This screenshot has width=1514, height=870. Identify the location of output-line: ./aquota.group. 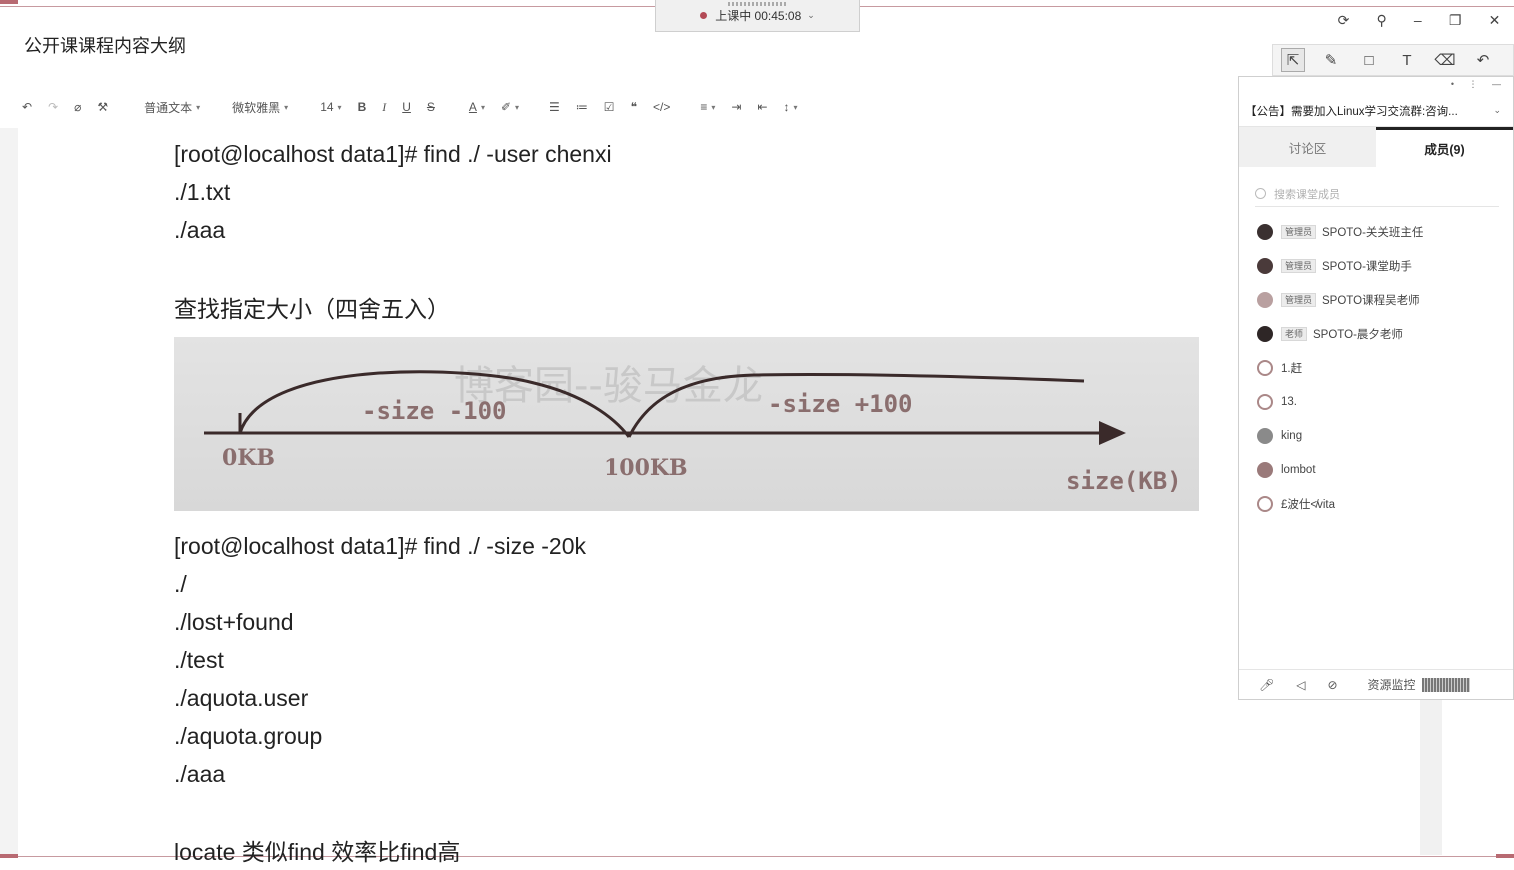
(248, 736).